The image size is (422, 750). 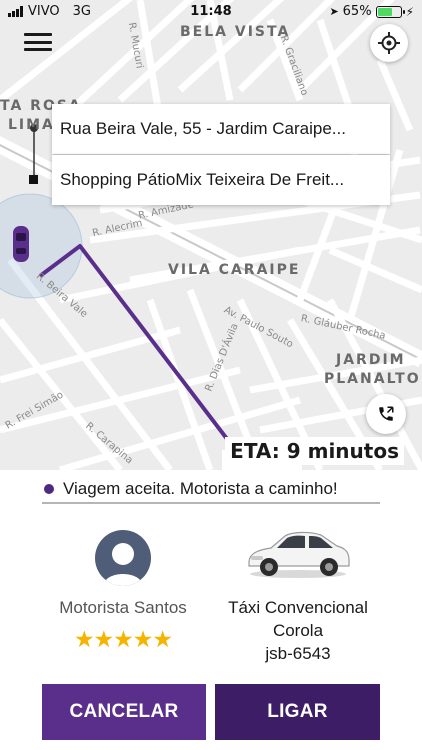 What do you see at coordinates (357, 11) in the screenshot?
I see `battery-percent: 65%` at bounding box center [357, 11].